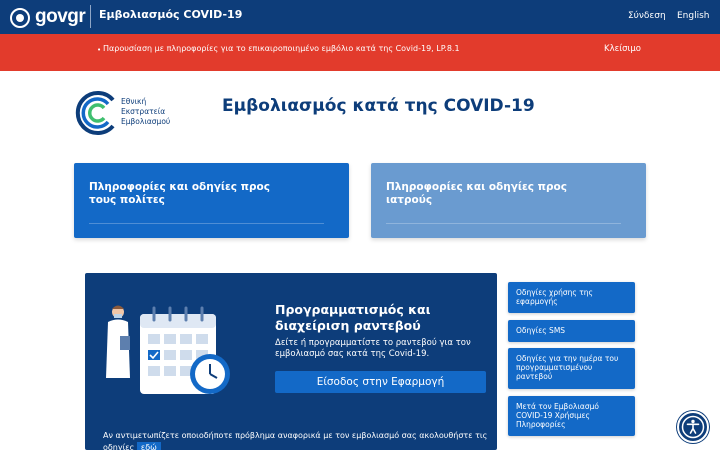  Describe the element at coordinates (60, 17) in the screenshot. I see `govgr-logo: govgr` at that location.